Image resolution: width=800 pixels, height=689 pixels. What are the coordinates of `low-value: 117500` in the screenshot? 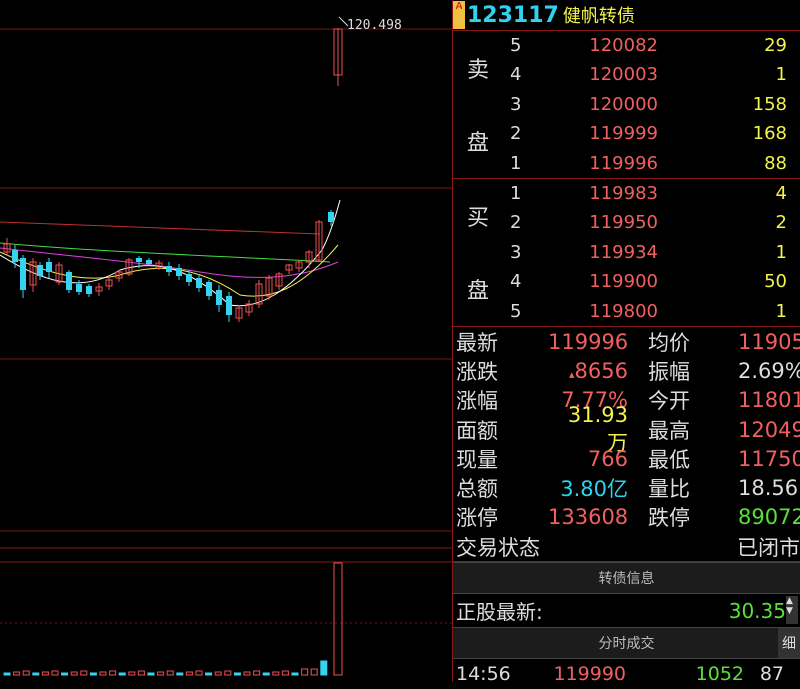 It's located at (769, 458).